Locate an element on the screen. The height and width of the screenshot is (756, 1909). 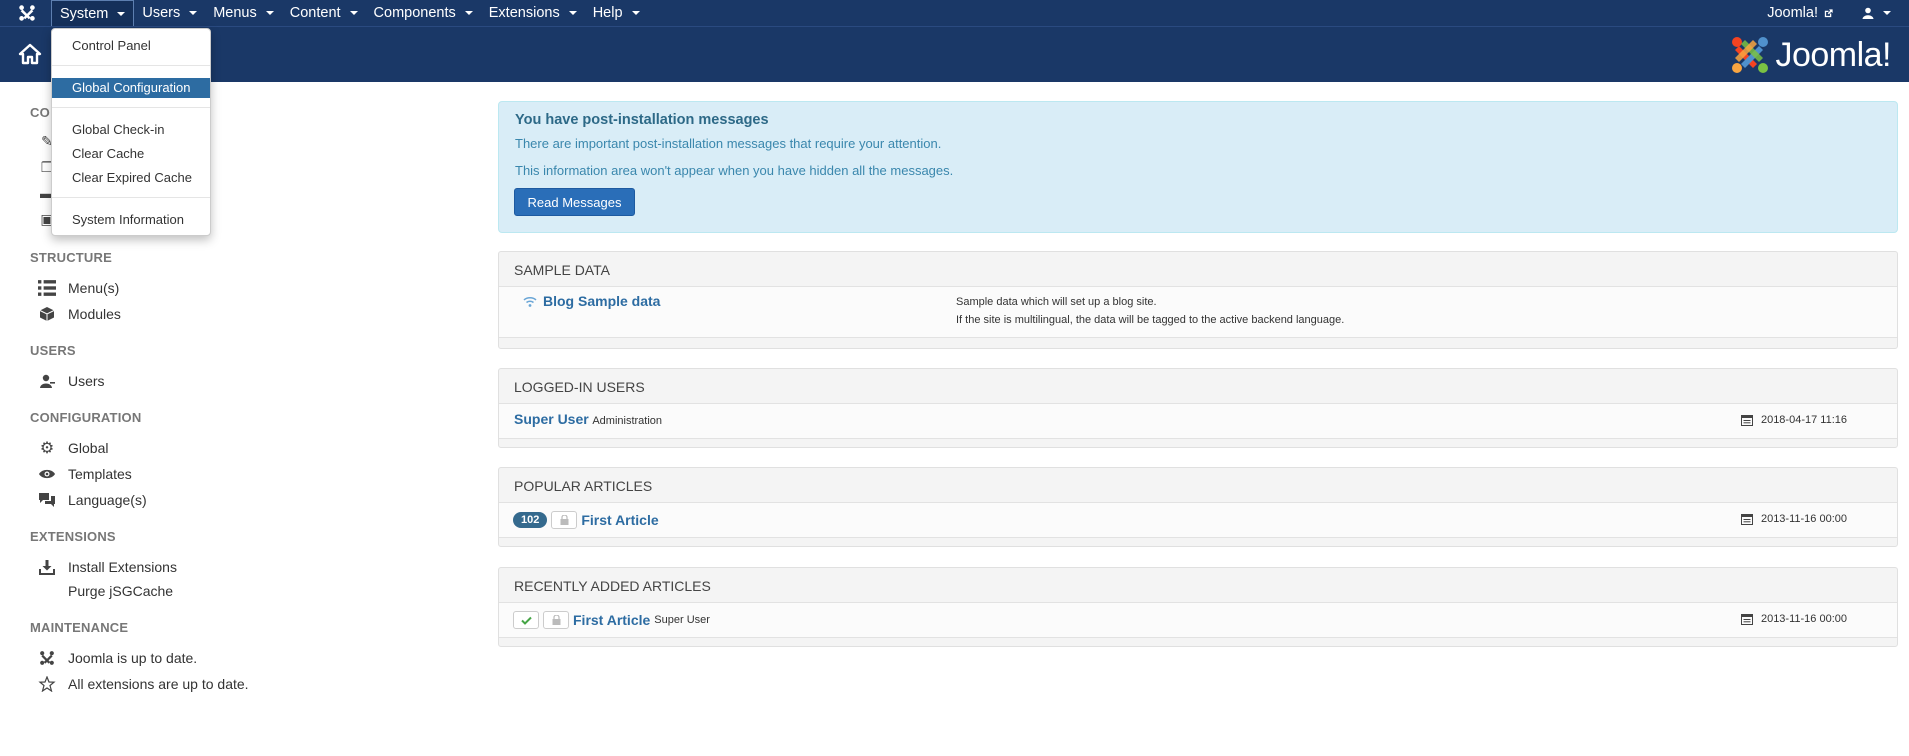
users-icon is located at coordinates (47, 381).